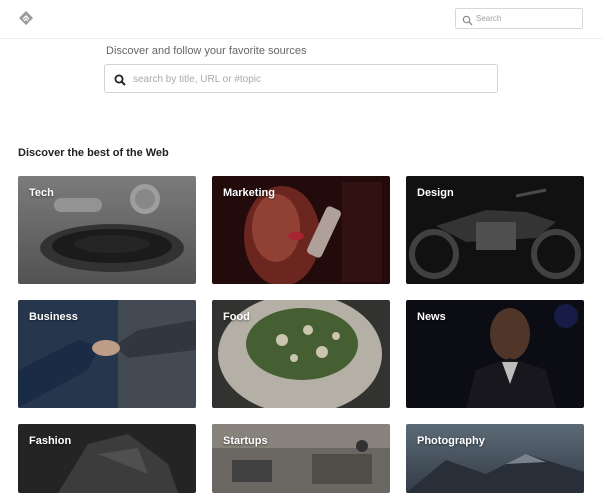  What do you see at coordinates (50, 441) in the screenshot?
I see `category-label: Fashion` at bounding box center [50, 441].